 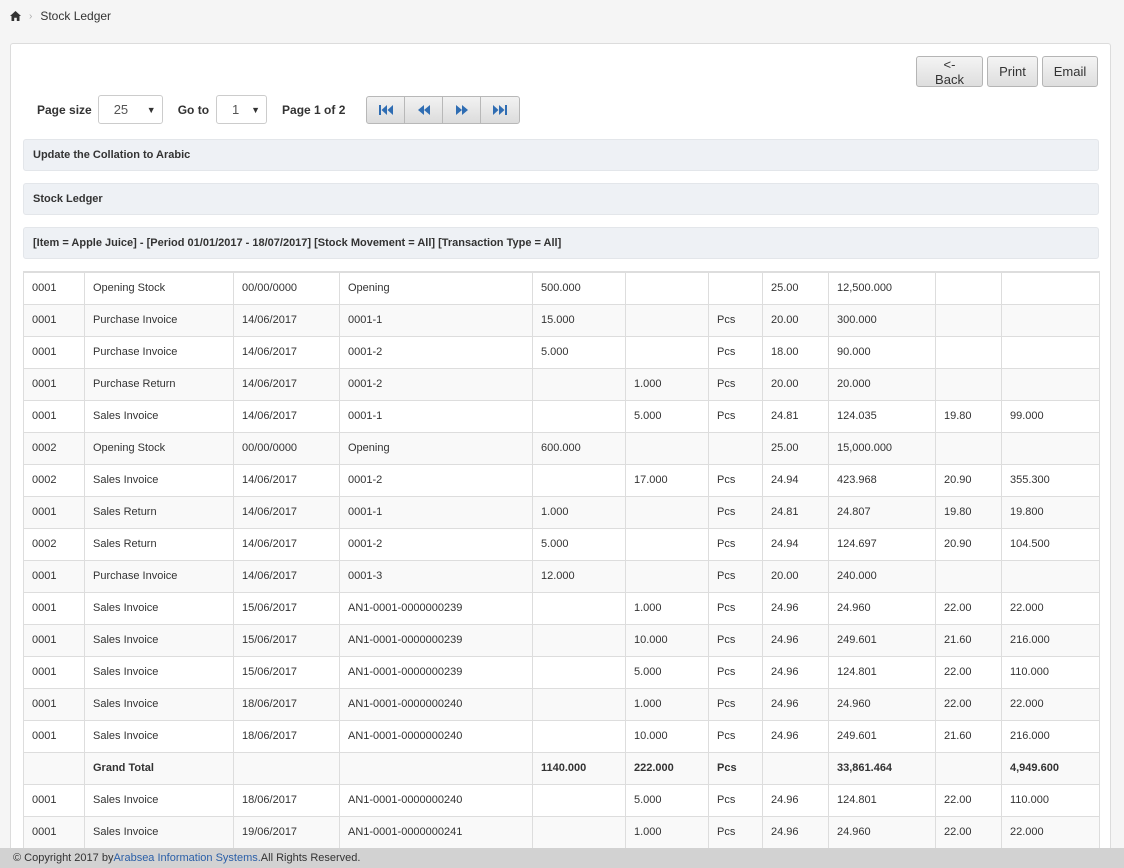 I want to click on page-size-label: Page size, so click(x=64, y=109).